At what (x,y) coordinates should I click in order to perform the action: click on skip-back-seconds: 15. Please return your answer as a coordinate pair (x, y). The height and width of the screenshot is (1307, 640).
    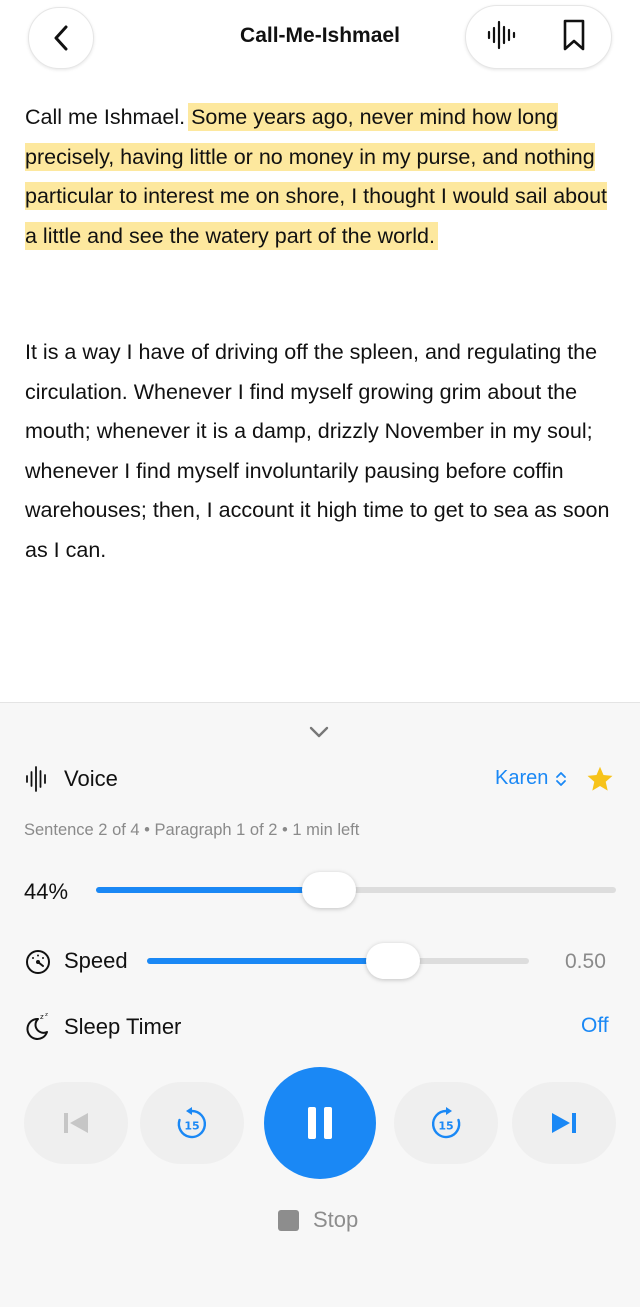
    Looking at the image, I should click on (191, 1126).